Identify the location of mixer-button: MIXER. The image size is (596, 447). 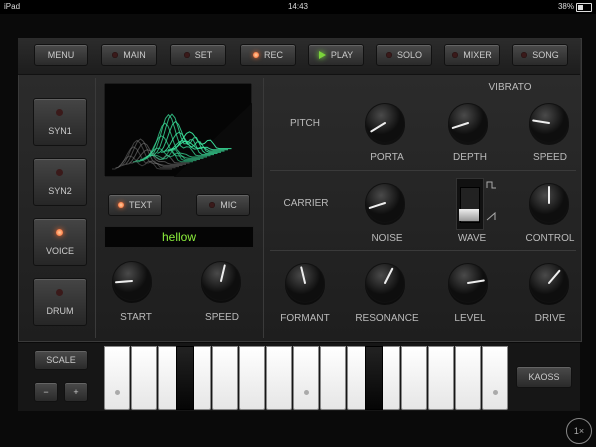
(472, 55).